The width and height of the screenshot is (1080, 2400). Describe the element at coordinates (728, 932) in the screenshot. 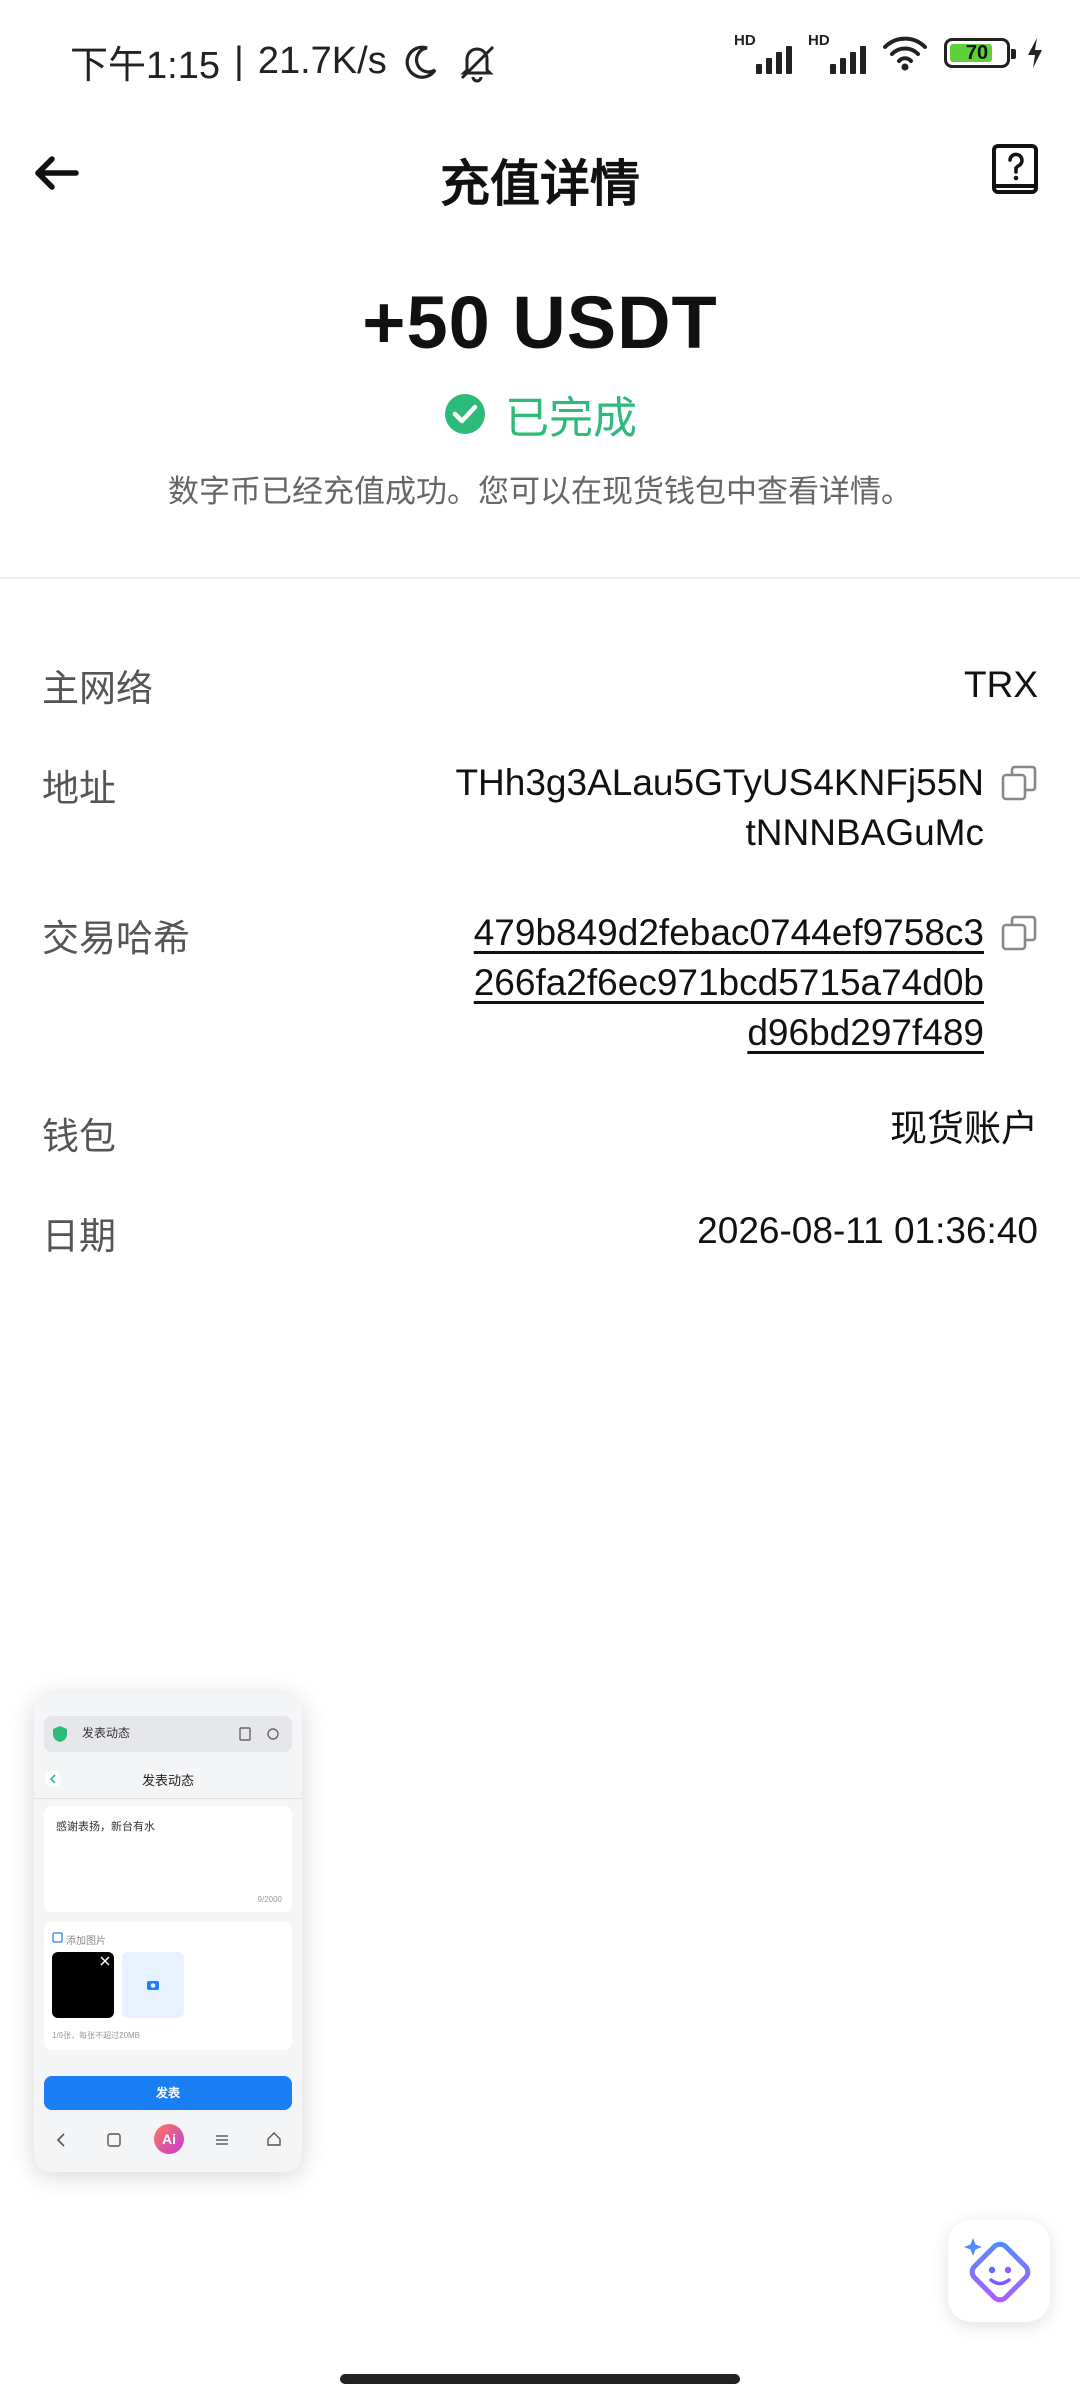

I see `txhash-line-1: 479b849d2febac0744ef9758c3` at that location.